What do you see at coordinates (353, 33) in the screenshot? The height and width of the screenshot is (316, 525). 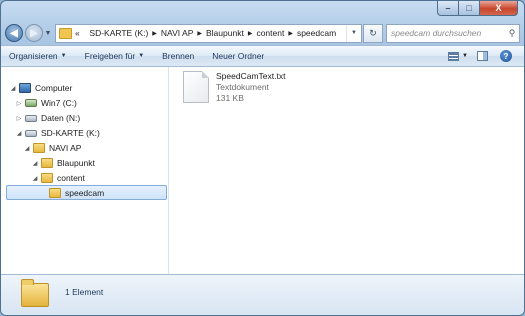 I see `address-dropdown-icon: ▼` at bounding box center [353, 33].